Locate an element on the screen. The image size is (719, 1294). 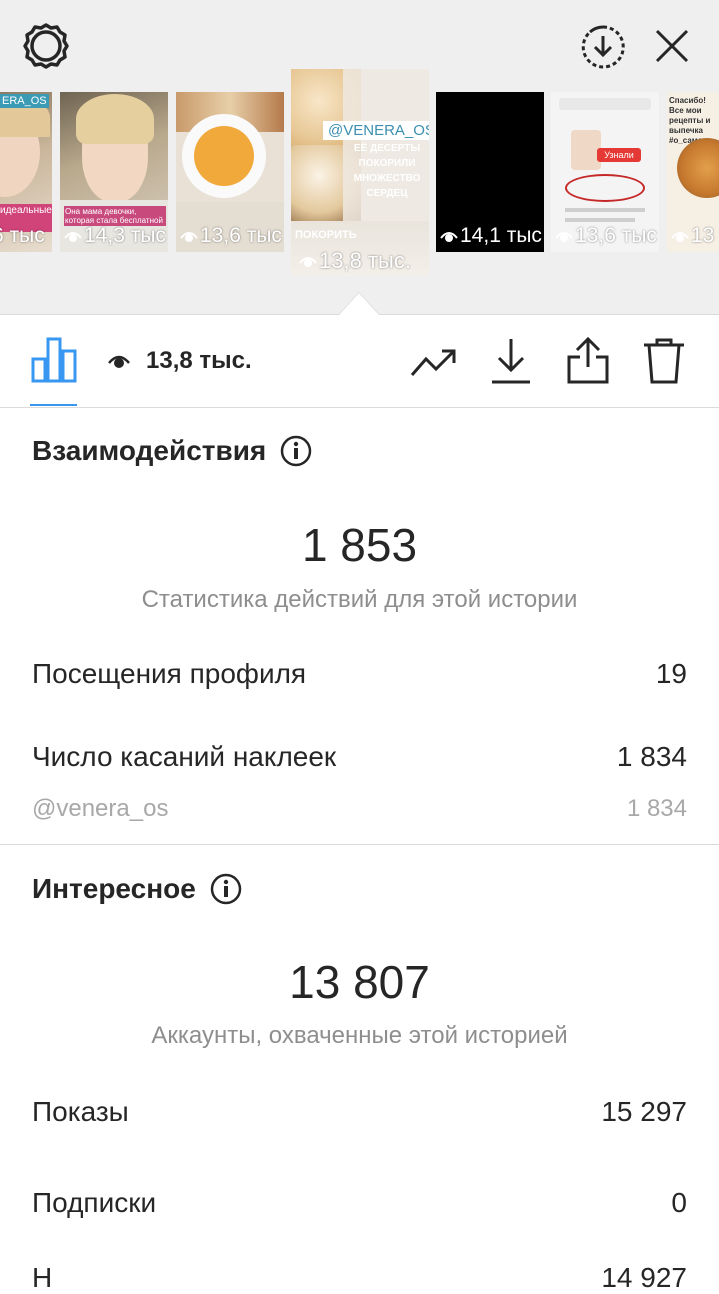
row-label: Посещения профиля is located at coordinates (169, 673).